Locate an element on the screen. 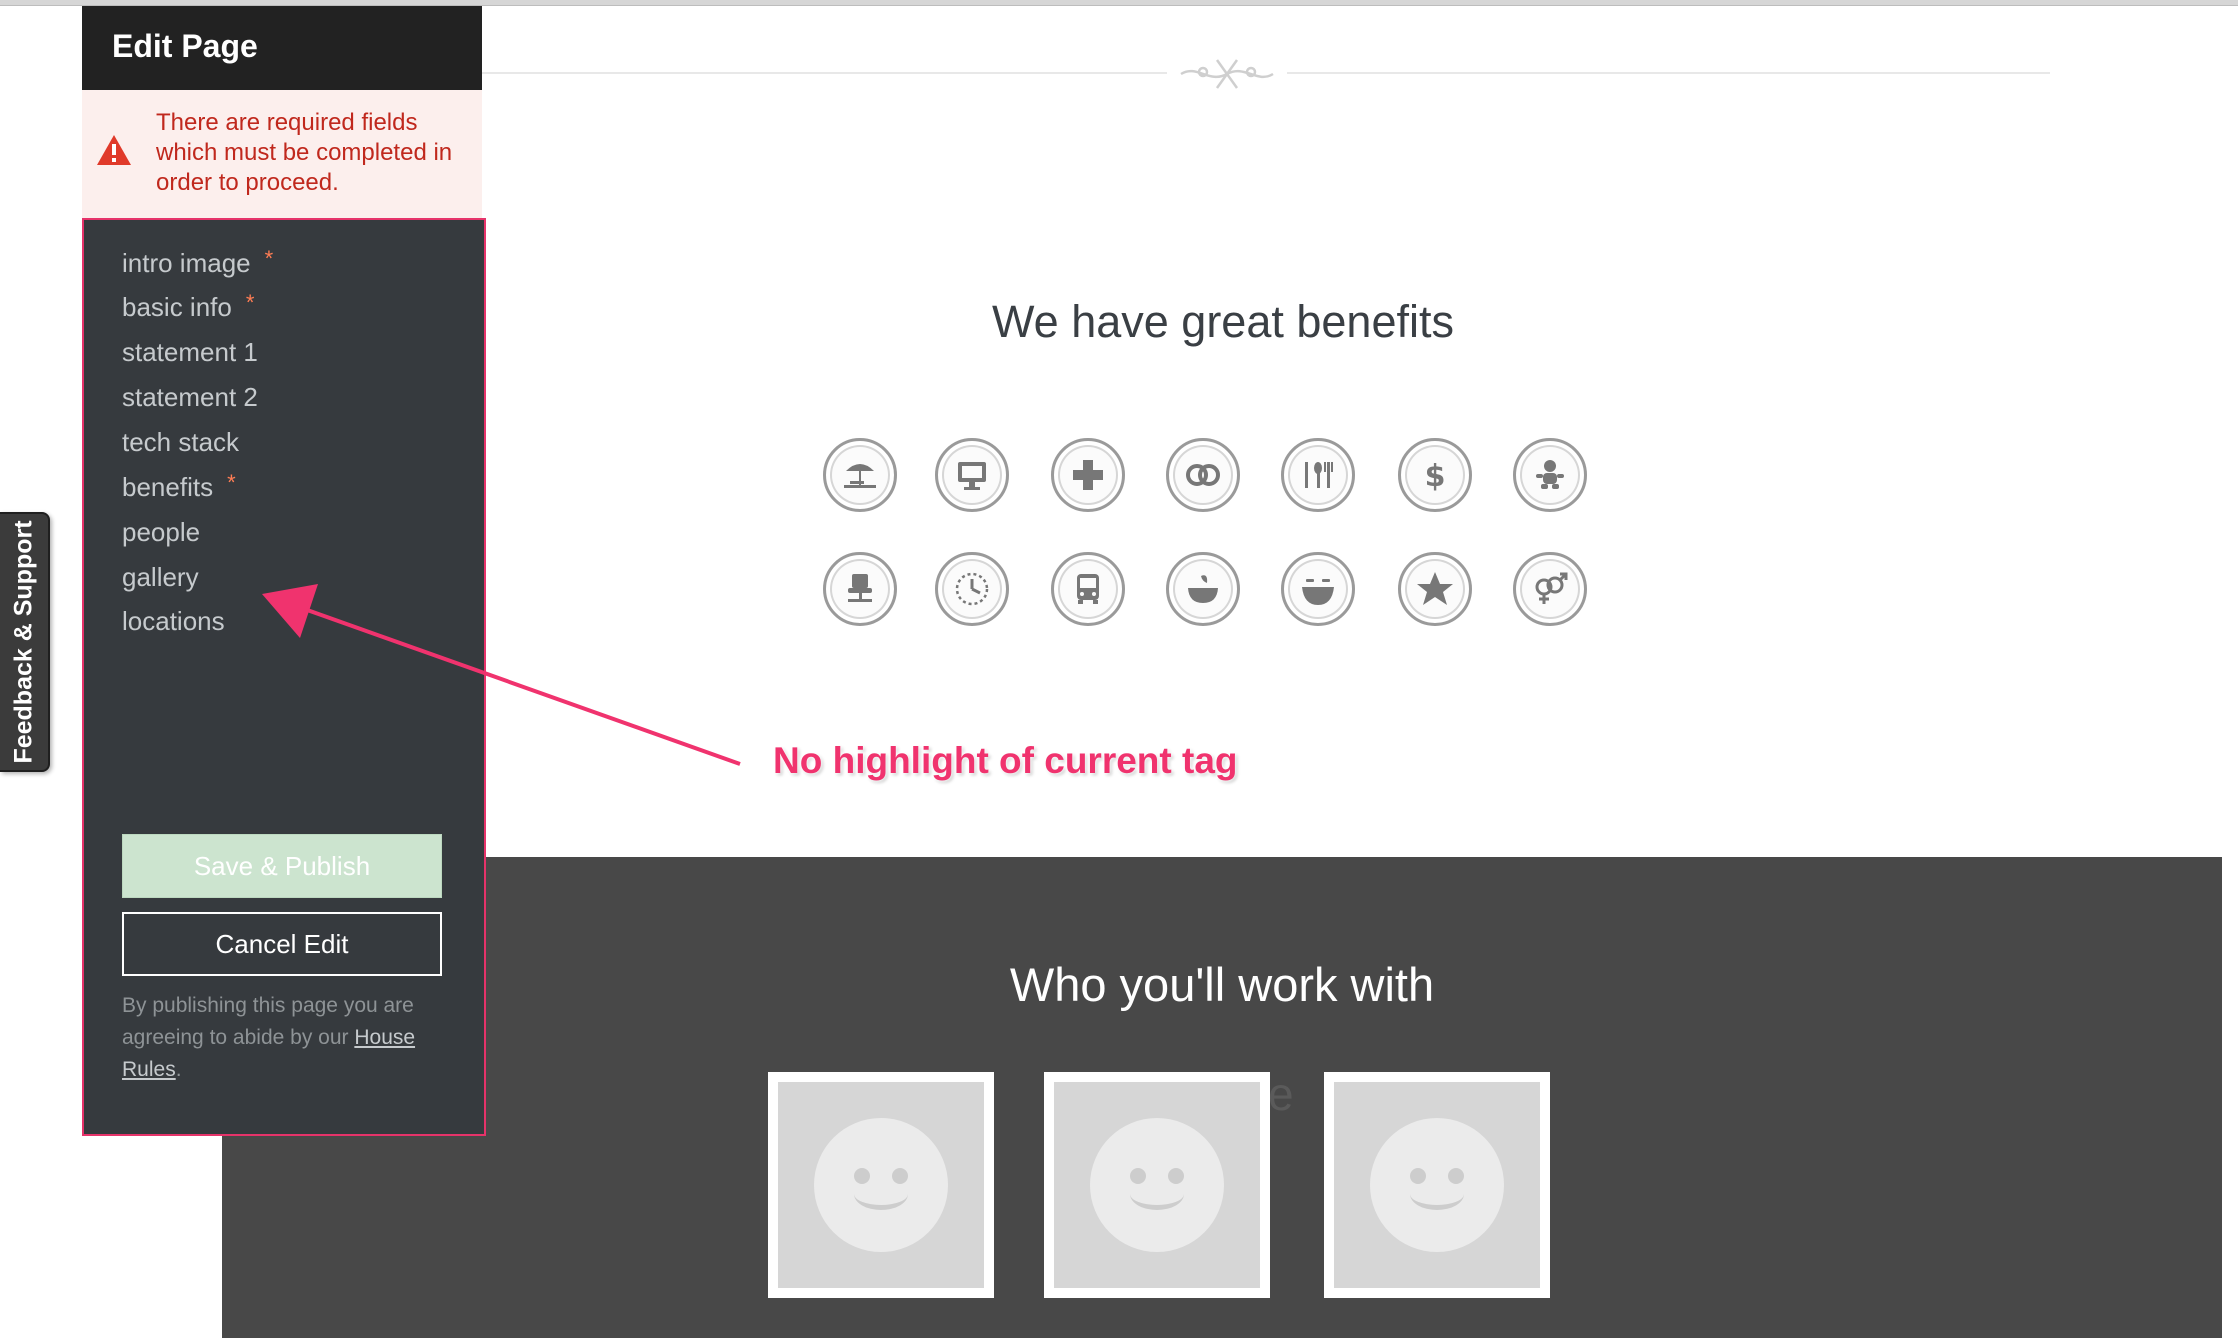 This screenshot has height=1338, width=2238. gender-equality-icon is located at coordinates (1550, 589).